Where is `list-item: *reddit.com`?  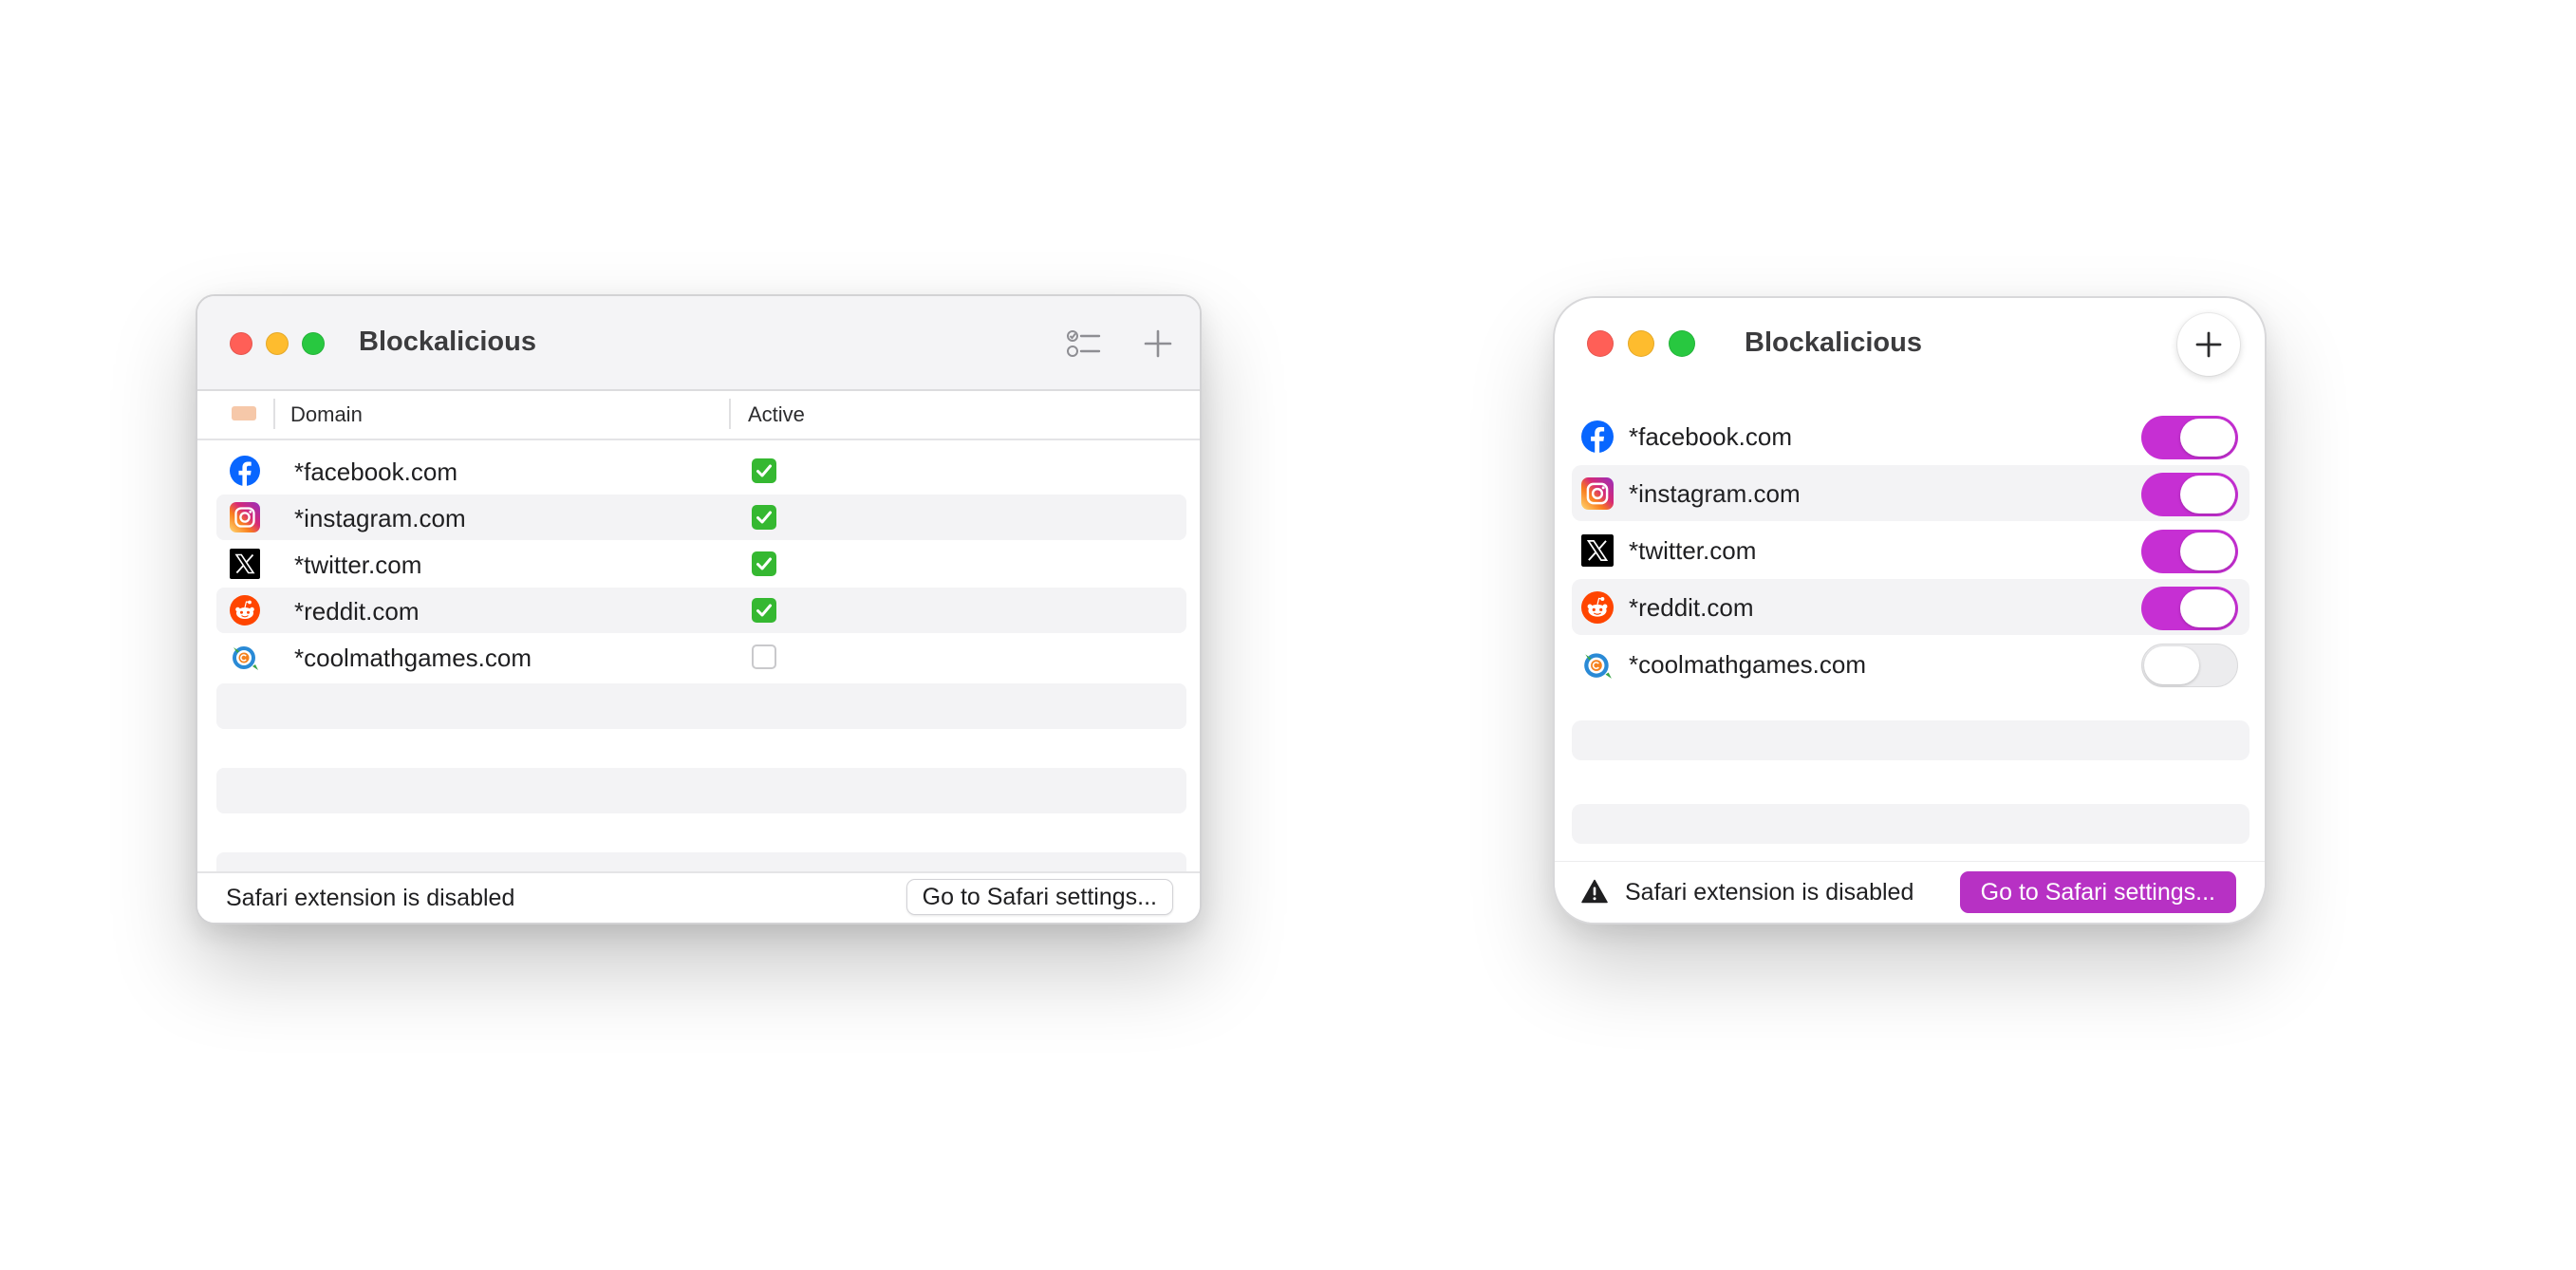
list-item: *reddit.com is located at coordinates (1911, 607).